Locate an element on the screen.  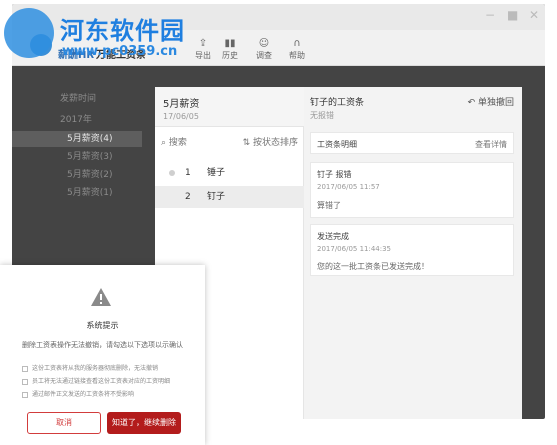
list-item: 1 锤子 is located at coordinates (229, 173).